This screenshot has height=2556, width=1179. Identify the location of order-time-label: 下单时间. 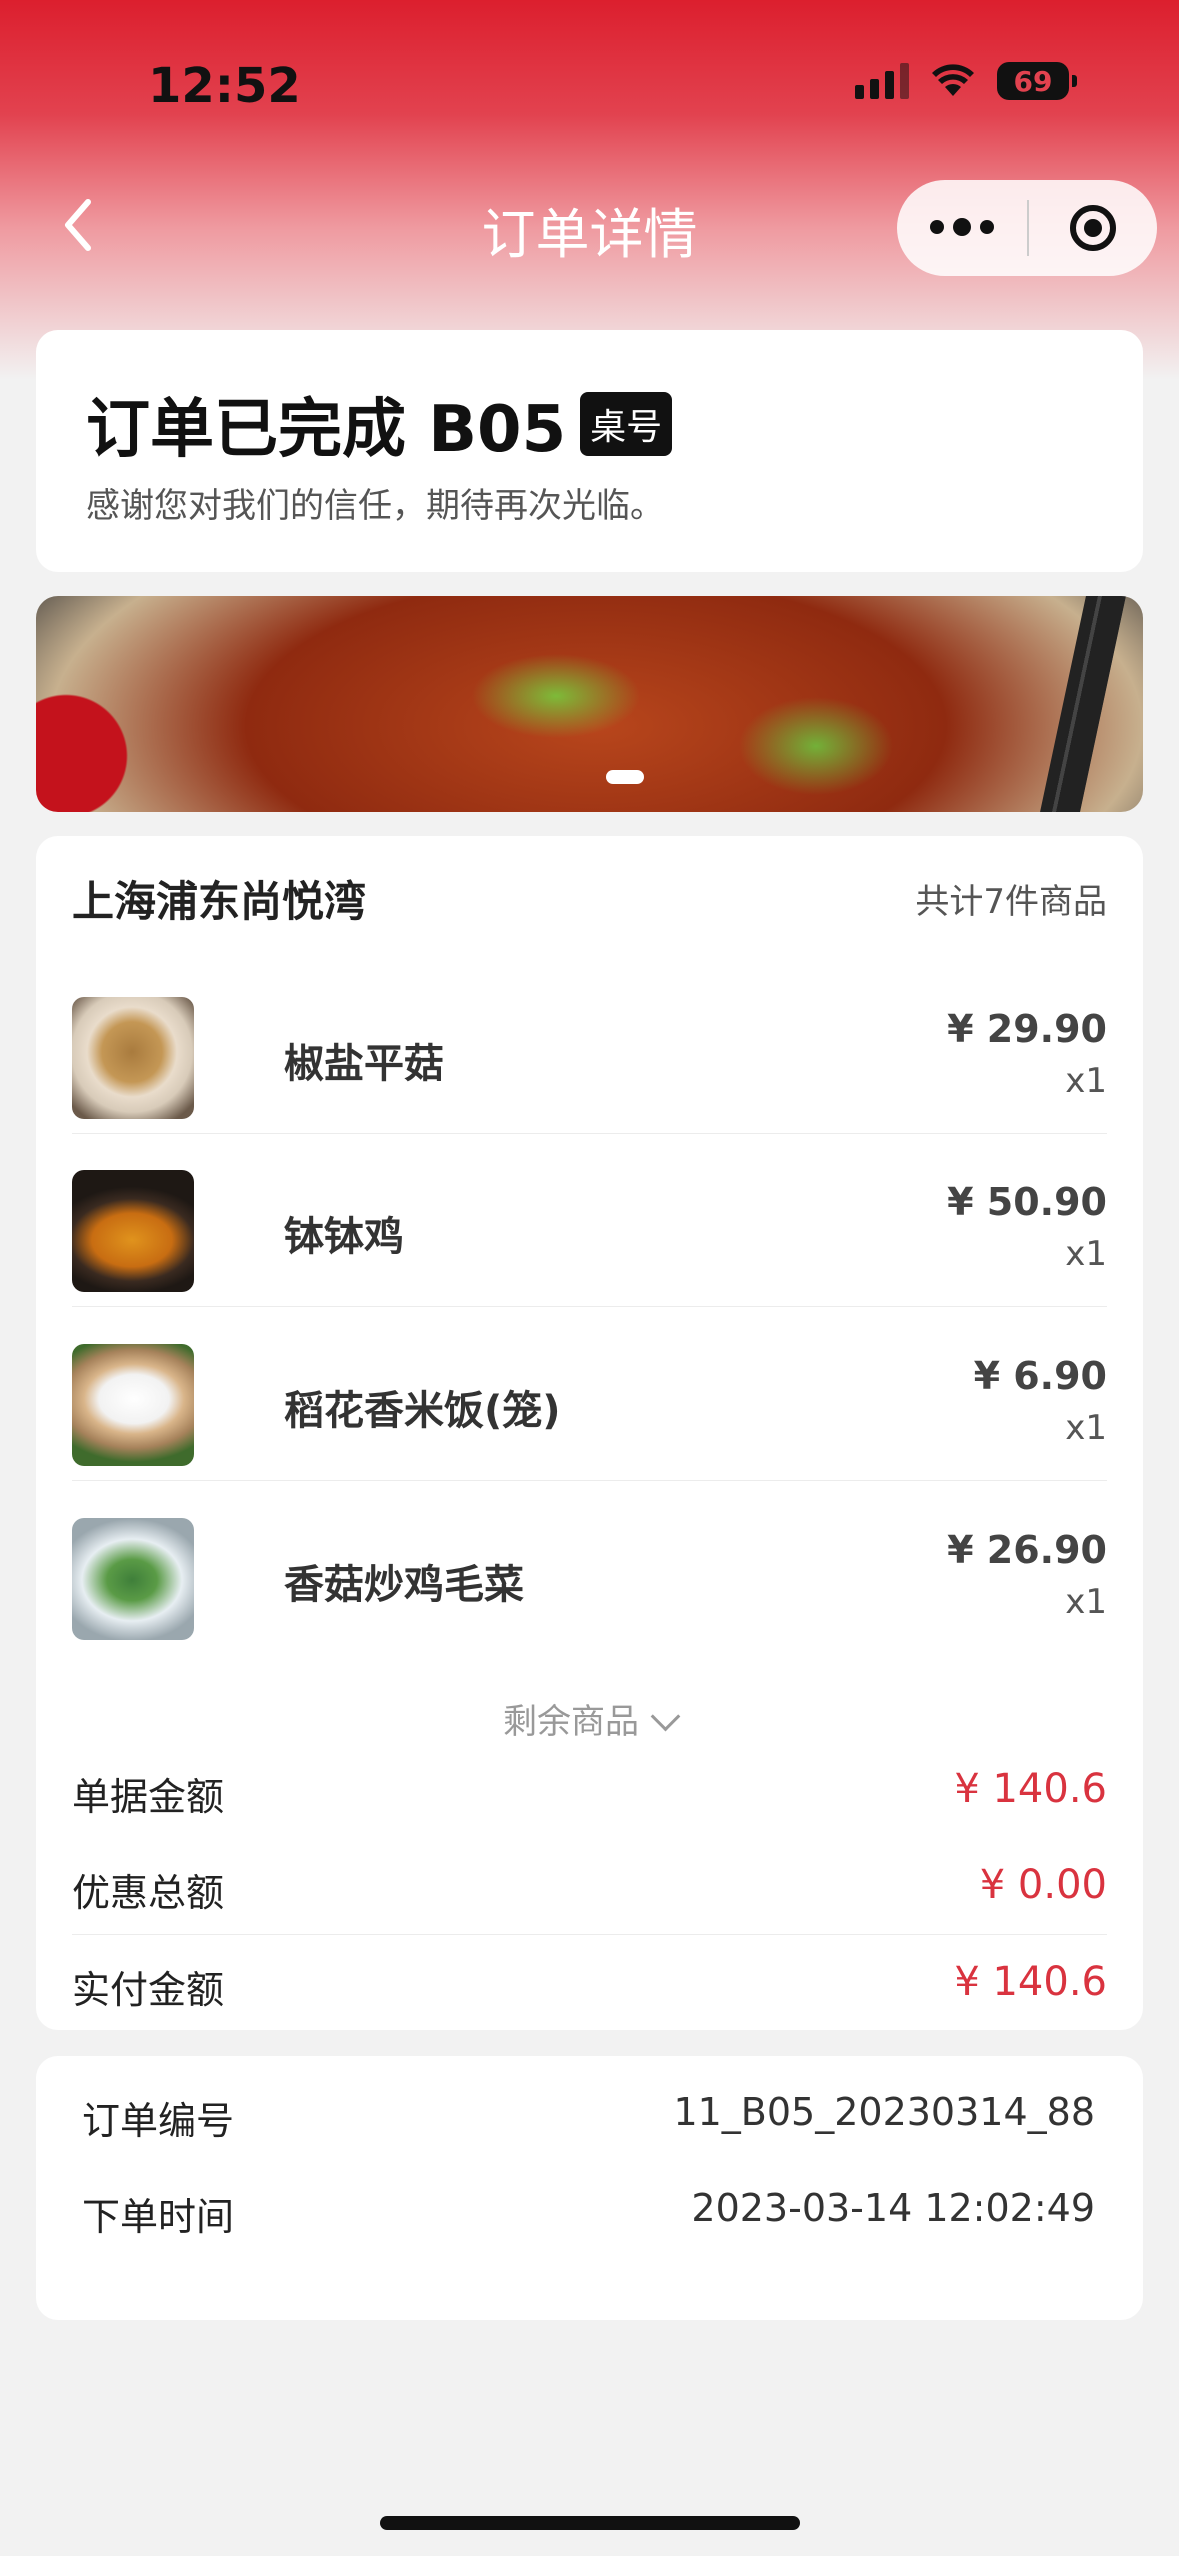
(158, 2217).